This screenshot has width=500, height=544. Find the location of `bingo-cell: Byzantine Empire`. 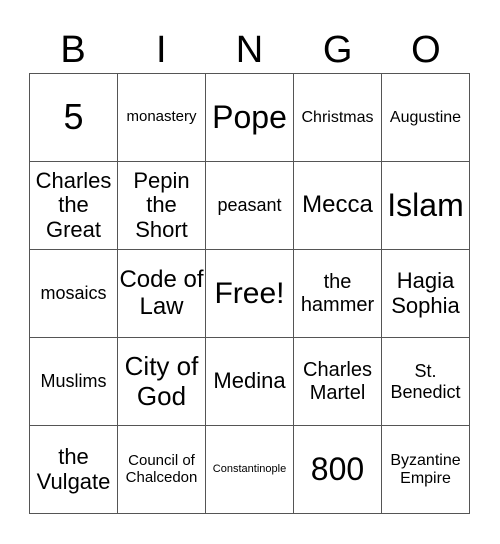

bingo-cell: Byzantine Empire is located at coordinates (425, 469).